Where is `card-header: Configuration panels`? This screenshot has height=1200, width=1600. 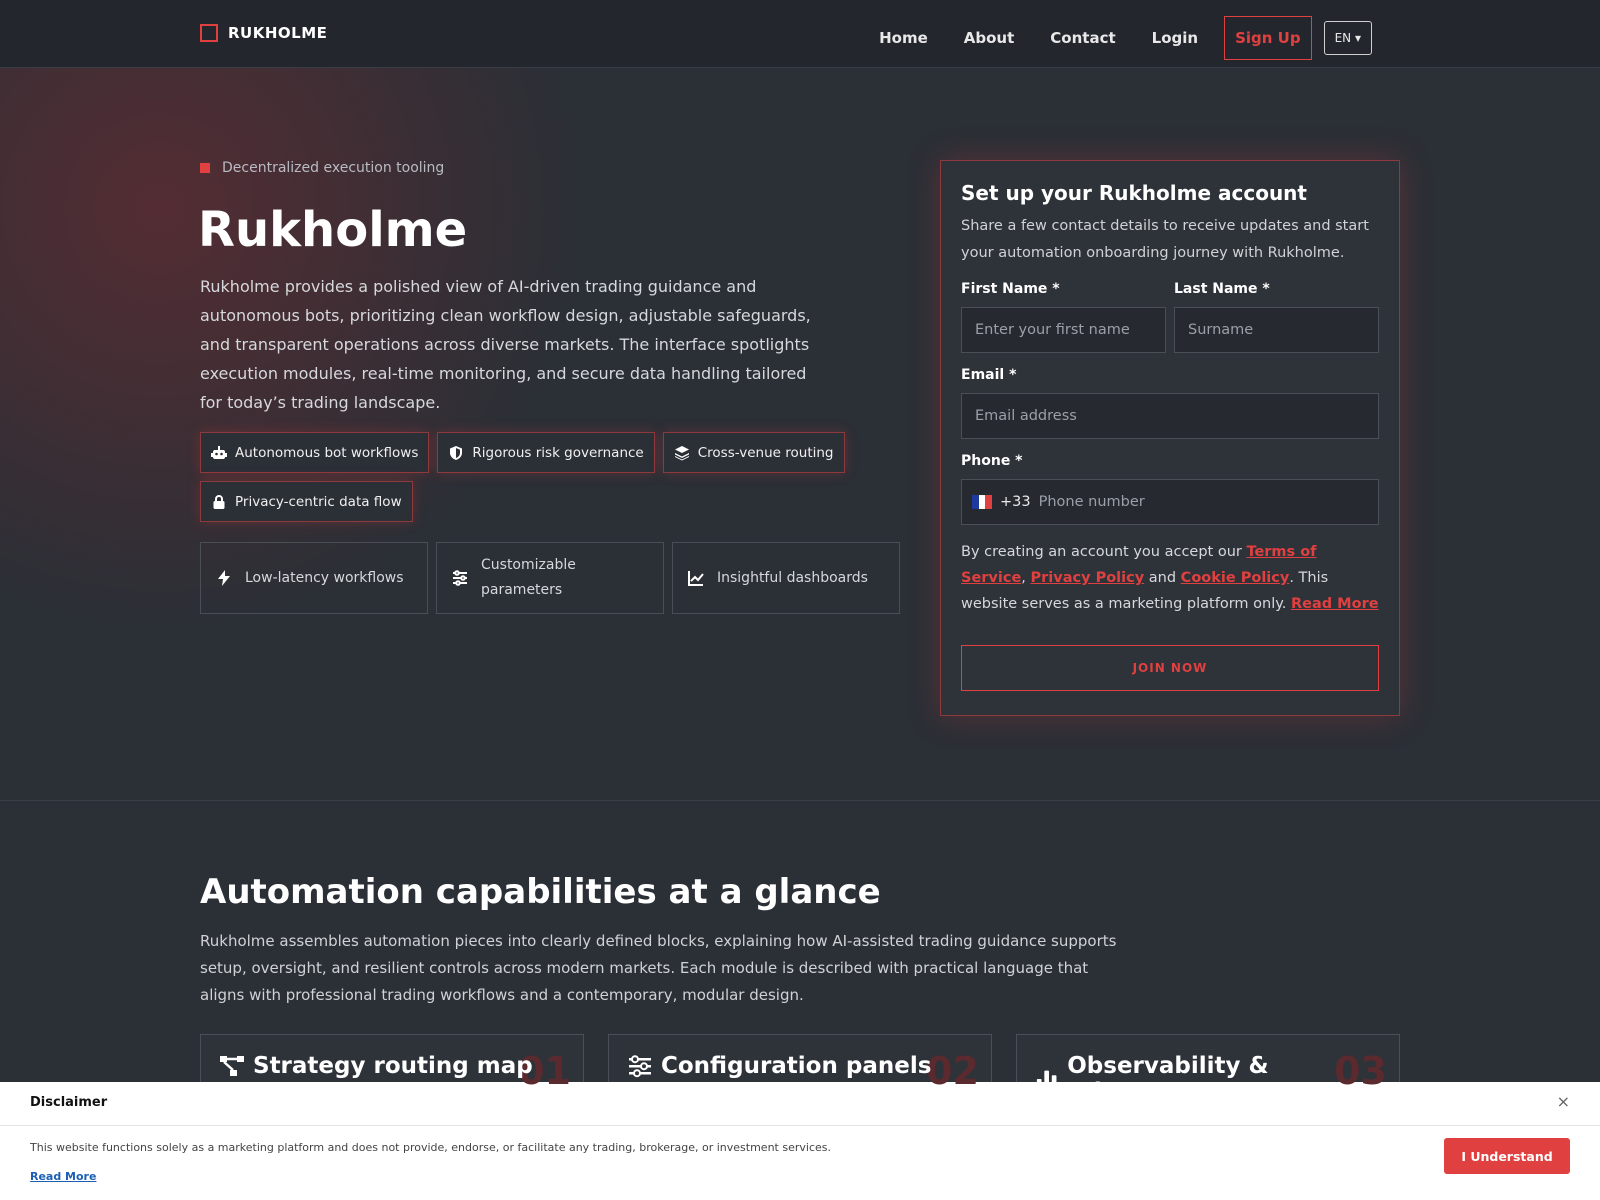 card-header: Configuration panels is located at coordinates (800, 1066).